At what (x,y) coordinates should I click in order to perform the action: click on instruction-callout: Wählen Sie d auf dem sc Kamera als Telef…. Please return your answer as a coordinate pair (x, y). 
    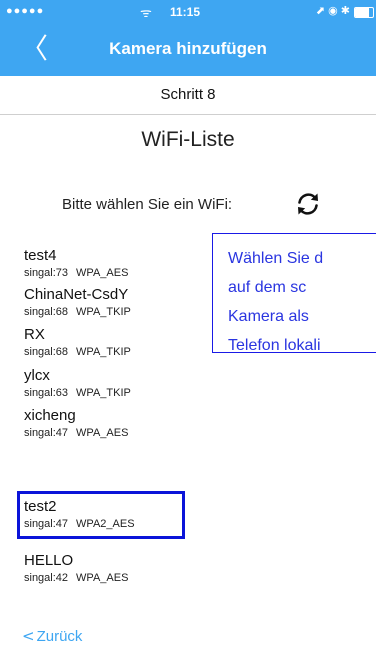
    Looking at the image, I should click on (294, 293).